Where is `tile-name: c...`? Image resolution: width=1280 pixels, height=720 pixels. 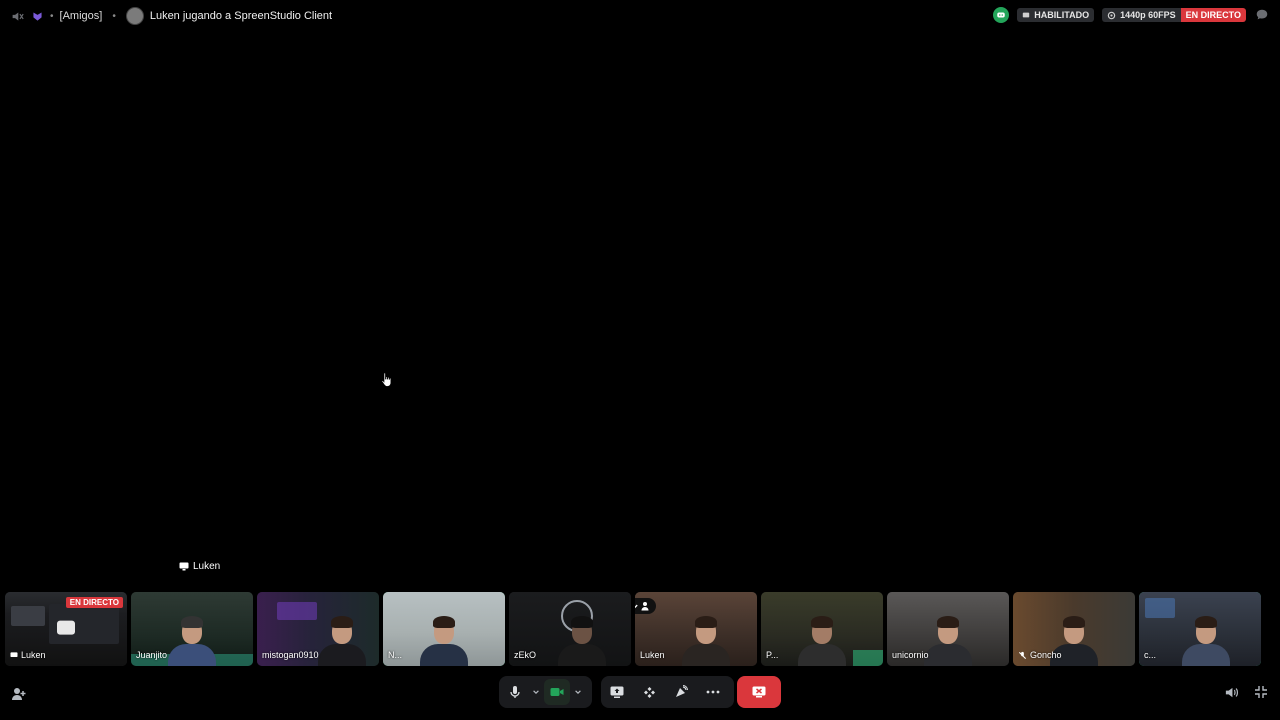 tile-name: c... is located at coordinates (1150, 655).